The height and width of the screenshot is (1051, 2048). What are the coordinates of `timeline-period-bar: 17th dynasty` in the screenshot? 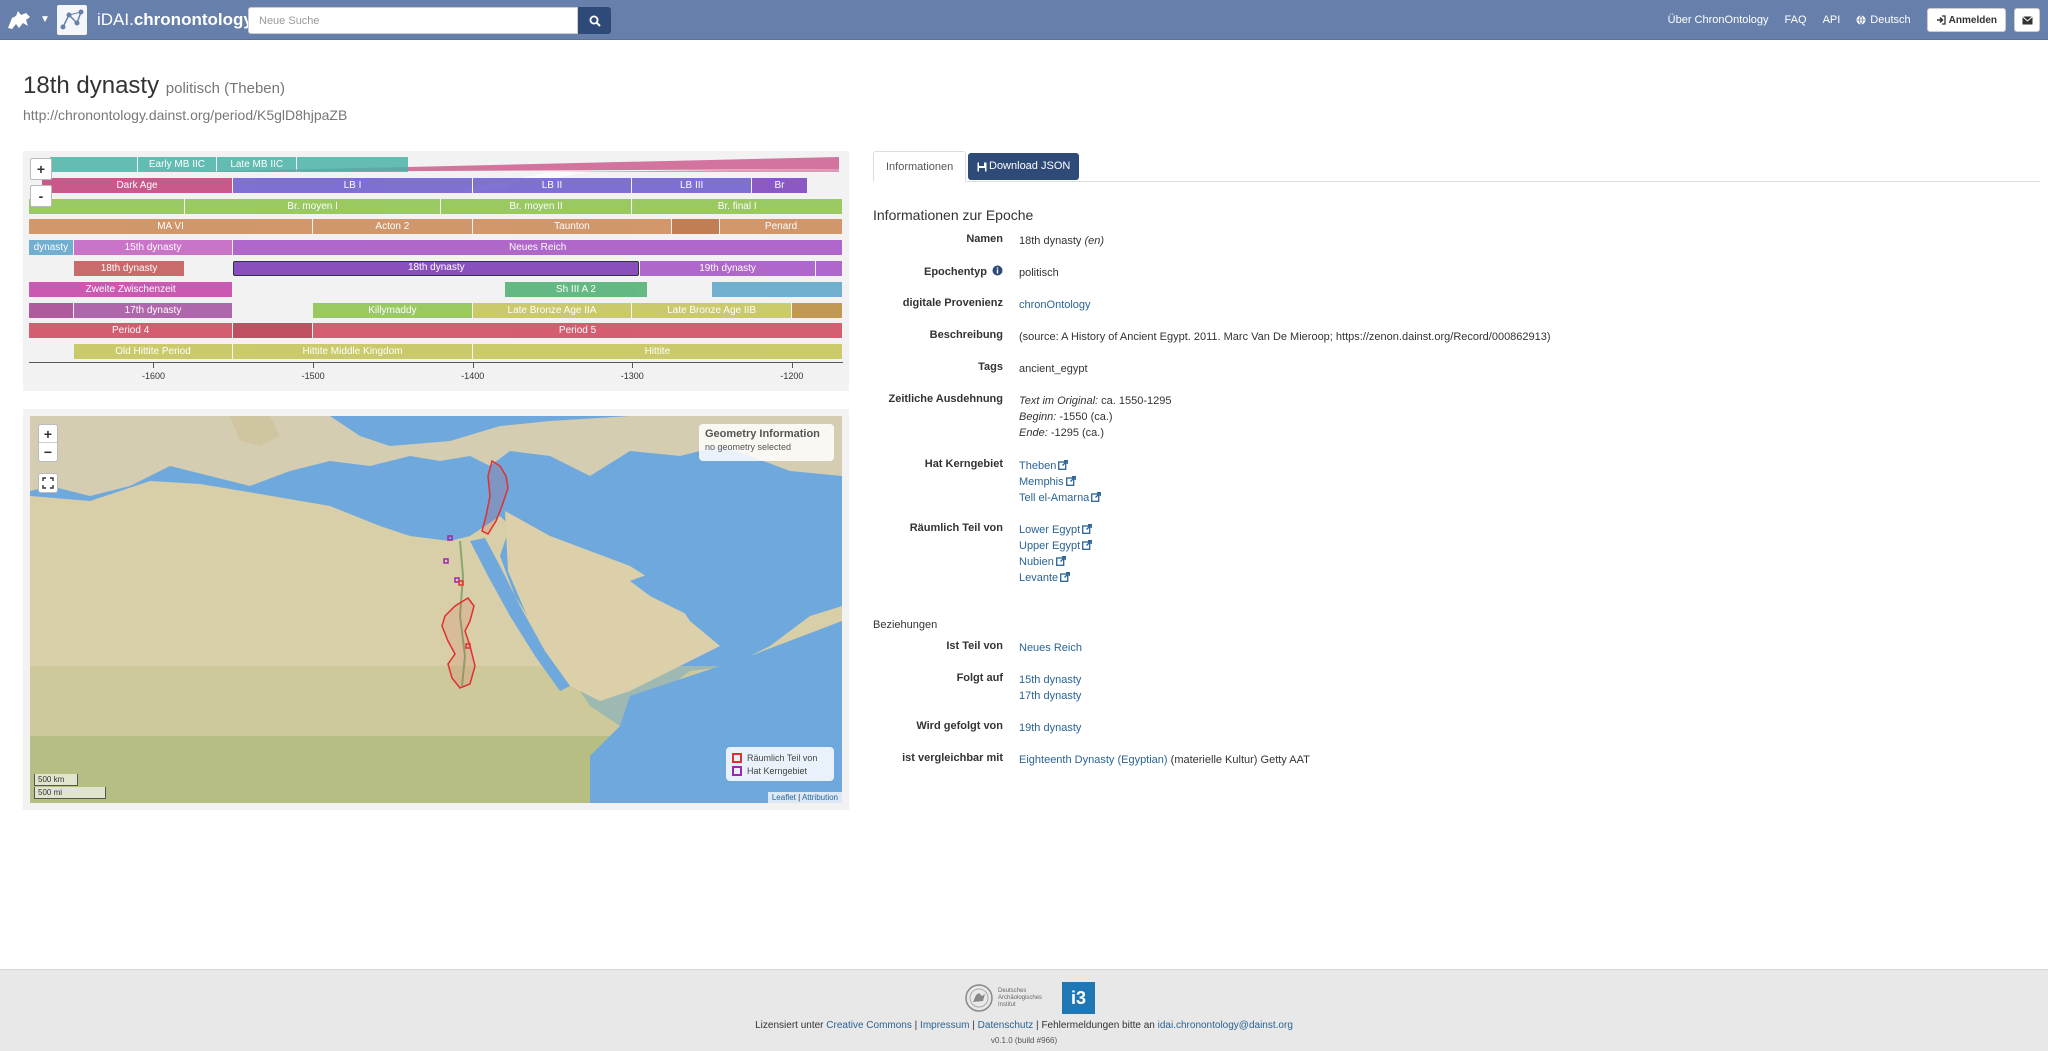 It's located at (153, 310).